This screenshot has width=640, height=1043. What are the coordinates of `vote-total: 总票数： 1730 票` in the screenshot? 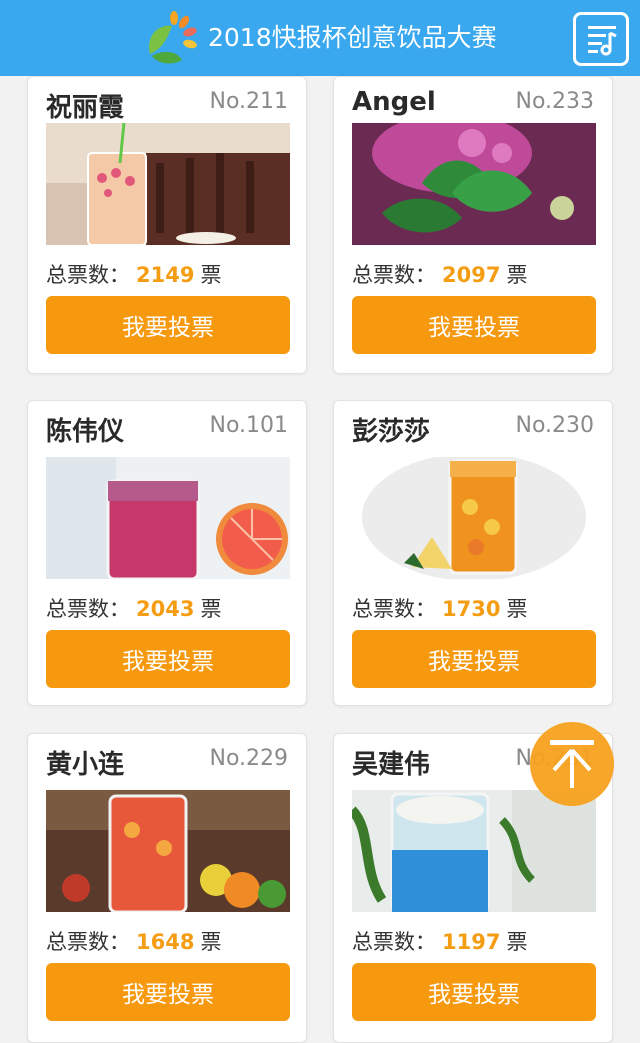 It's located at (439, 608).